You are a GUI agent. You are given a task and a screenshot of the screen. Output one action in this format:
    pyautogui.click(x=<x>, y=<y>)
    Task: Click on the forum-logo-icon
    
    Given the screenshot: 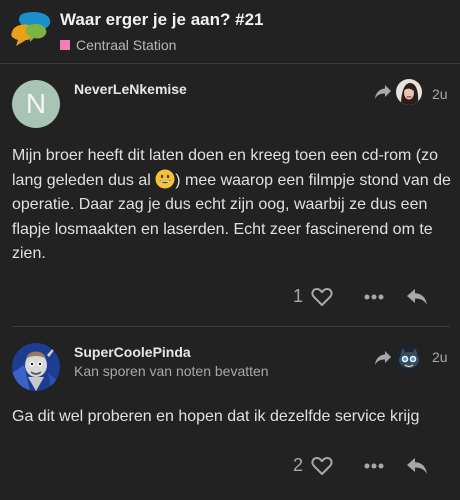 What is the action you would take?
    pyautogui.click(x=30, y=31)
    